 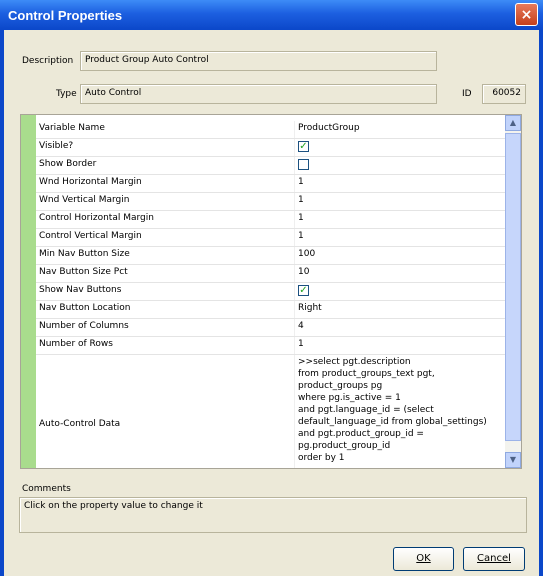 I want to click on property-row: Nav Button Size Pct 10, so click(x=270, y=274).